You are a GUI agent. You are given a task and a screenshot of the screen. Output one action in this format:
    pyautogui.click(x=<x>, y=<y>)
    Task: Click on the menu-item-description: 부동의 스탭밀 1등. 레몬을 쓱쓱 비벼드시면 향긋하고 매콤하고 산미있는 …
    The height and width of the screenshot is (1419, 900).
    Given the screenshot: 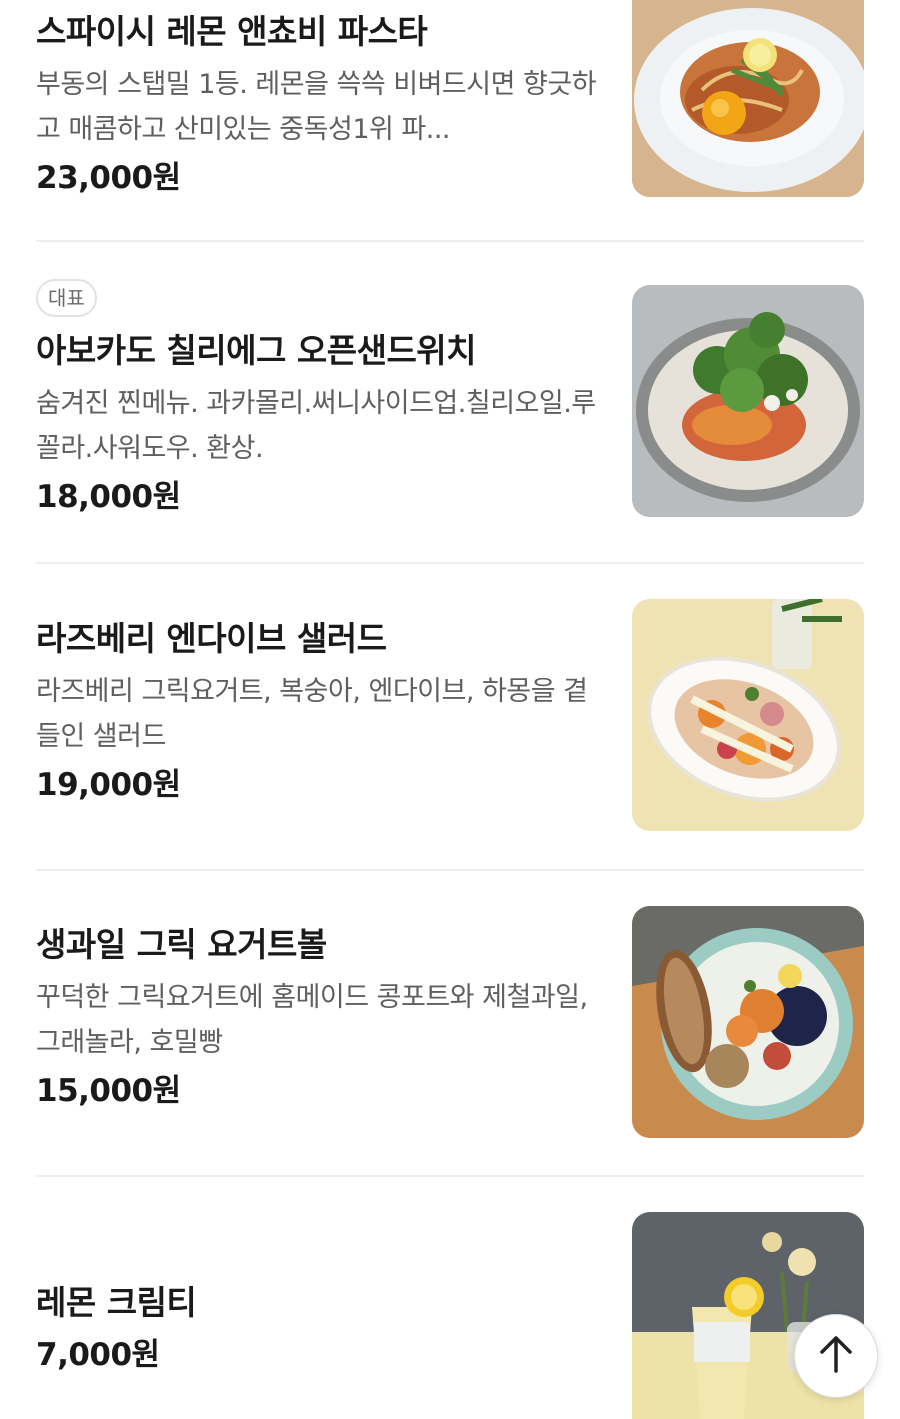 What is the action you would take?
    pyautogui.click(x=316, y=107)
    